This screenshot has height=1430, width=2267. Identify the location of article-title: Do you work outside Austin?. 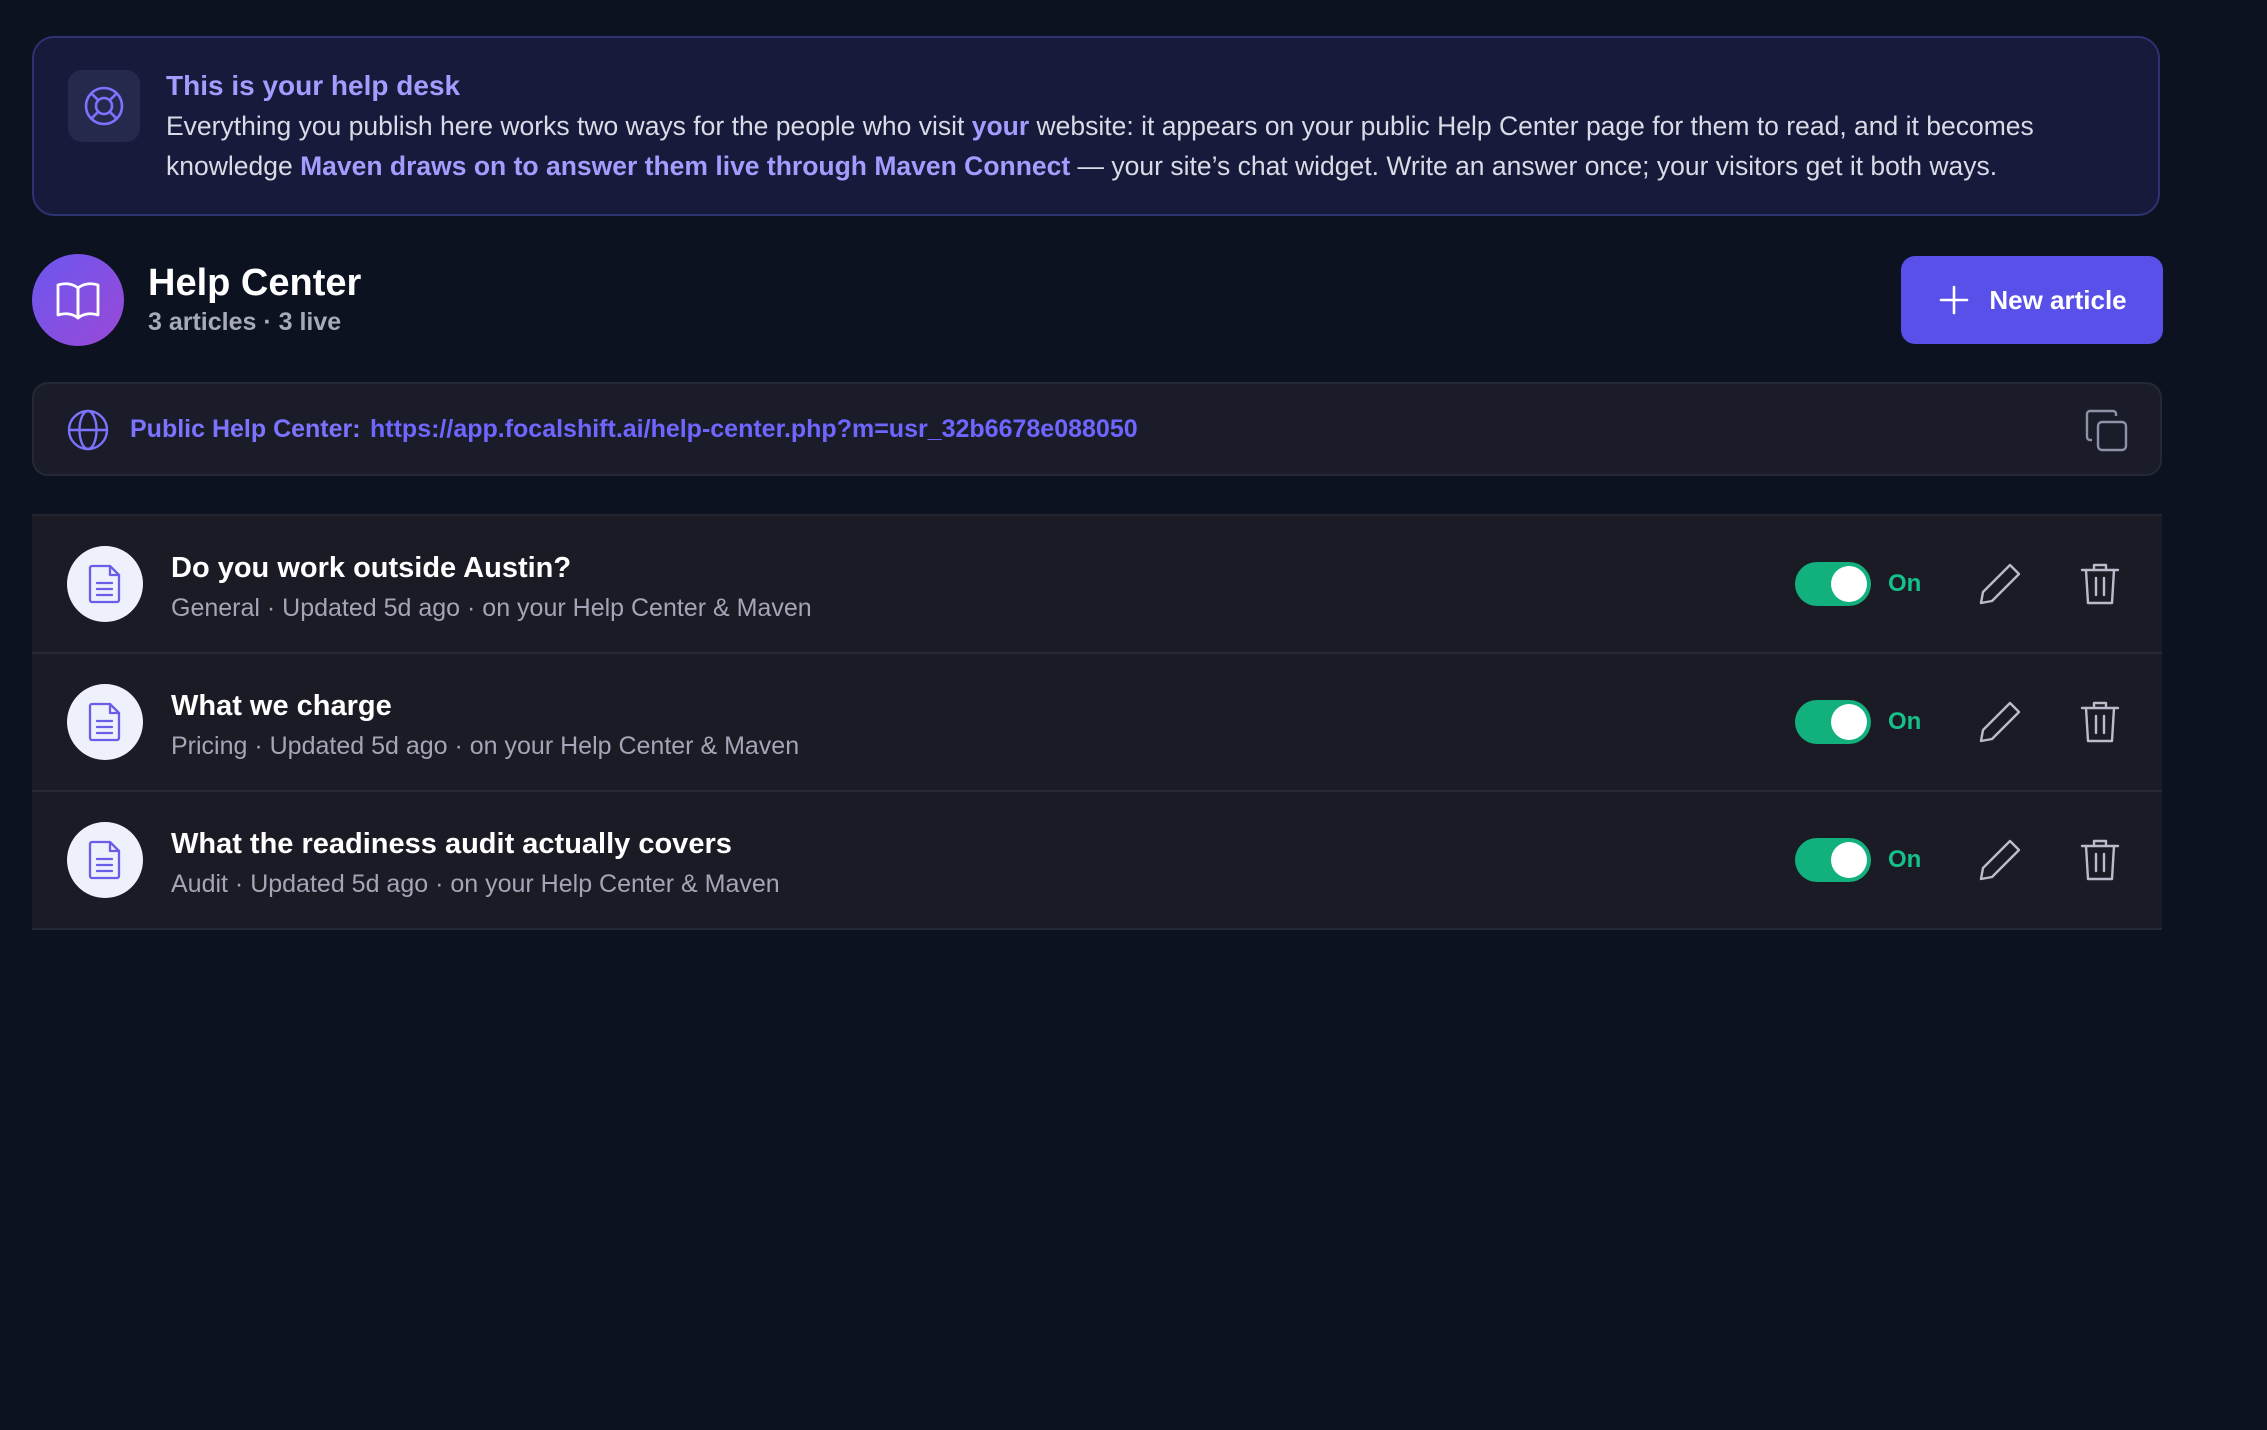
(371, 568).